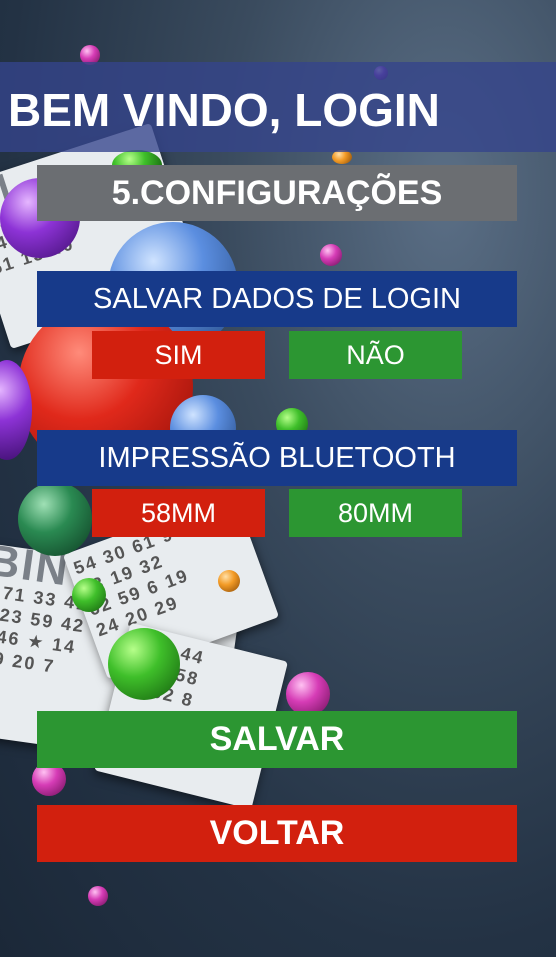 The width and height of the screenshot is (556, 957). Describe the element at coordinates (277, 193) in the screenshot. I see `section-title: 5.CONFIGURAÇÕES` at that location.